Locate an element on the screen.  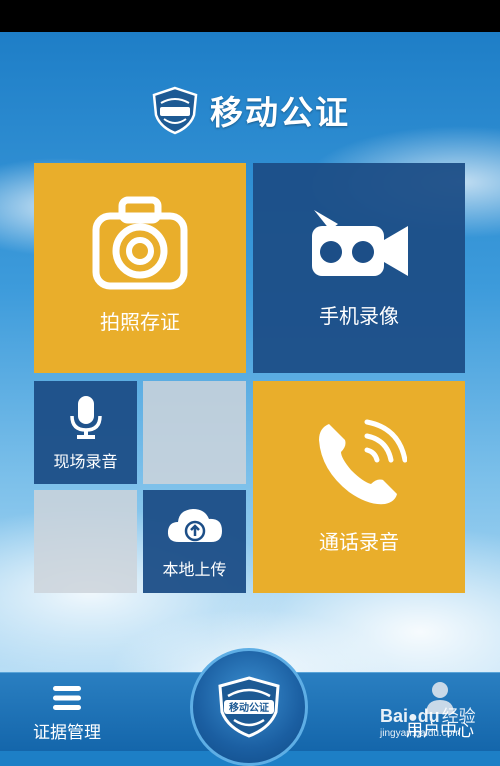
field-recording-tile: 现场录音 is located at coordinates (85, 432).